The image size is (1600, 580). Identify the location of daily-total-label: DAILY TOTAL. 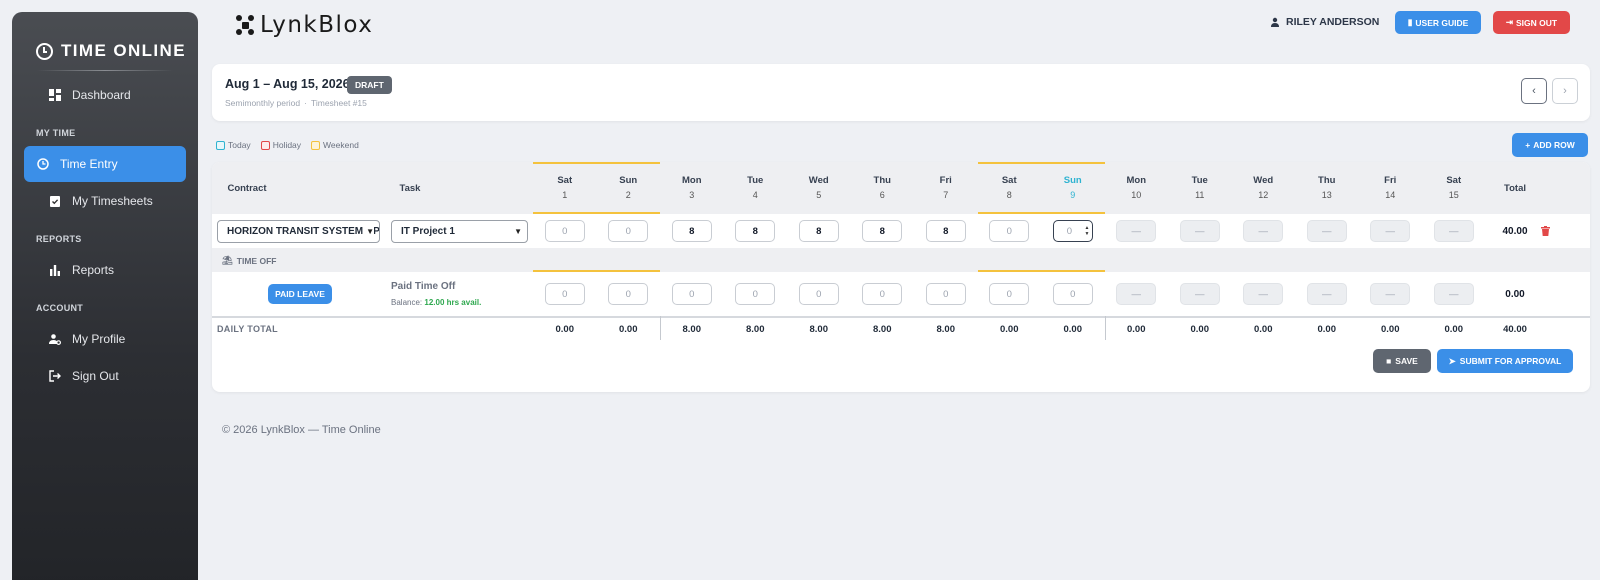
(247, 329).